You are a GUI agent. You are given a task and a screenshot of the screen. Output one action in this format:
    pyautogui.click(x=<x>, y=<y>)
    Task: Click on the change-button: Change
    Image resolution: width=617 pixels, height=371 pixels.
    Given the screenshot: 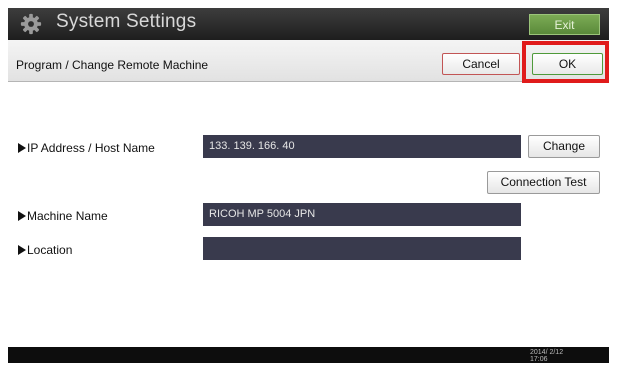 What is the action you would take?
    pyautogui.click(x=564, y=146)
    